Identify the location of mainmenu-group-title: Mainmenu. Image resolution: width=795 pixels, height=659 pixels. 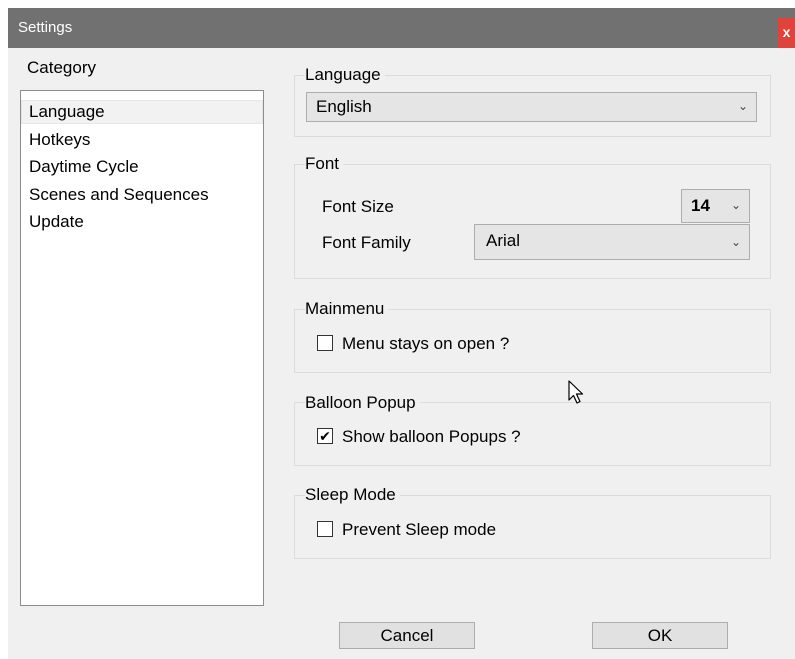
(347, 309).